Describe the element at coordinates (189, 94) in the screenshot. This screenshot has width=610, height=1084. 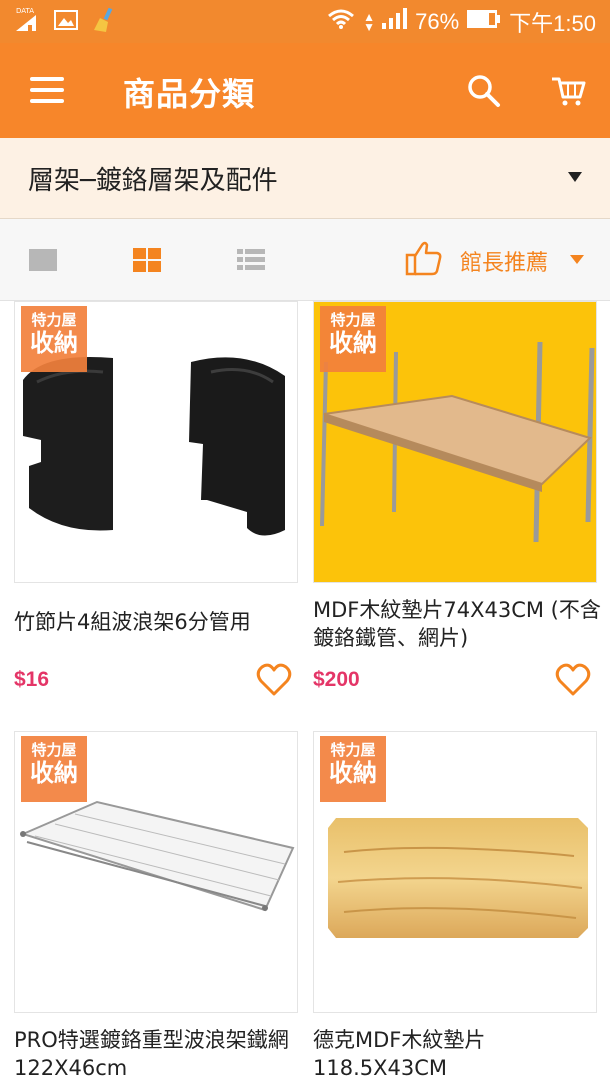
I see `page-title: 商品分類` at that location.